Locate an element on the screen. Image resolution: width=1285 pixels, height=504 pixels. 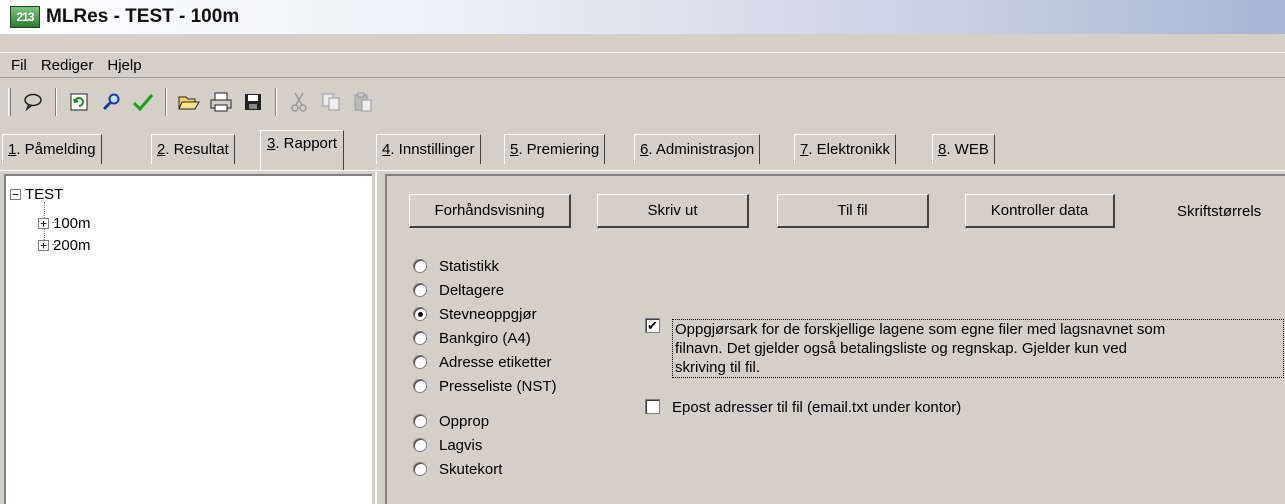
tab-administrasjon: 6. Administrasjon is located at coordinates (697, 149).